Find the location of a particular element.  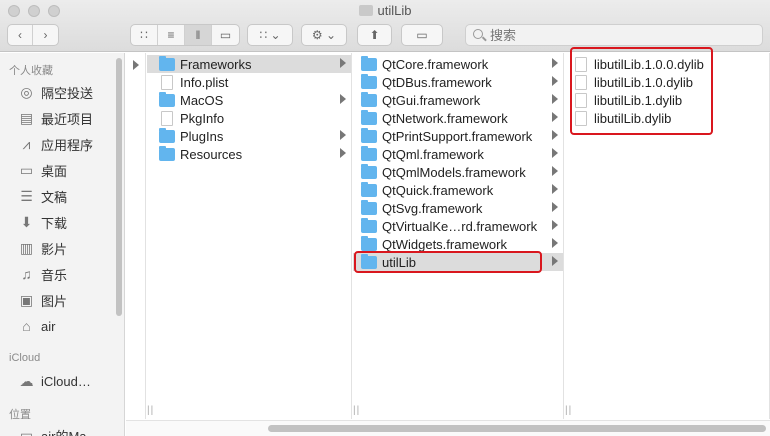

icloud-header: iCloud is located at coordinates (25, 358).